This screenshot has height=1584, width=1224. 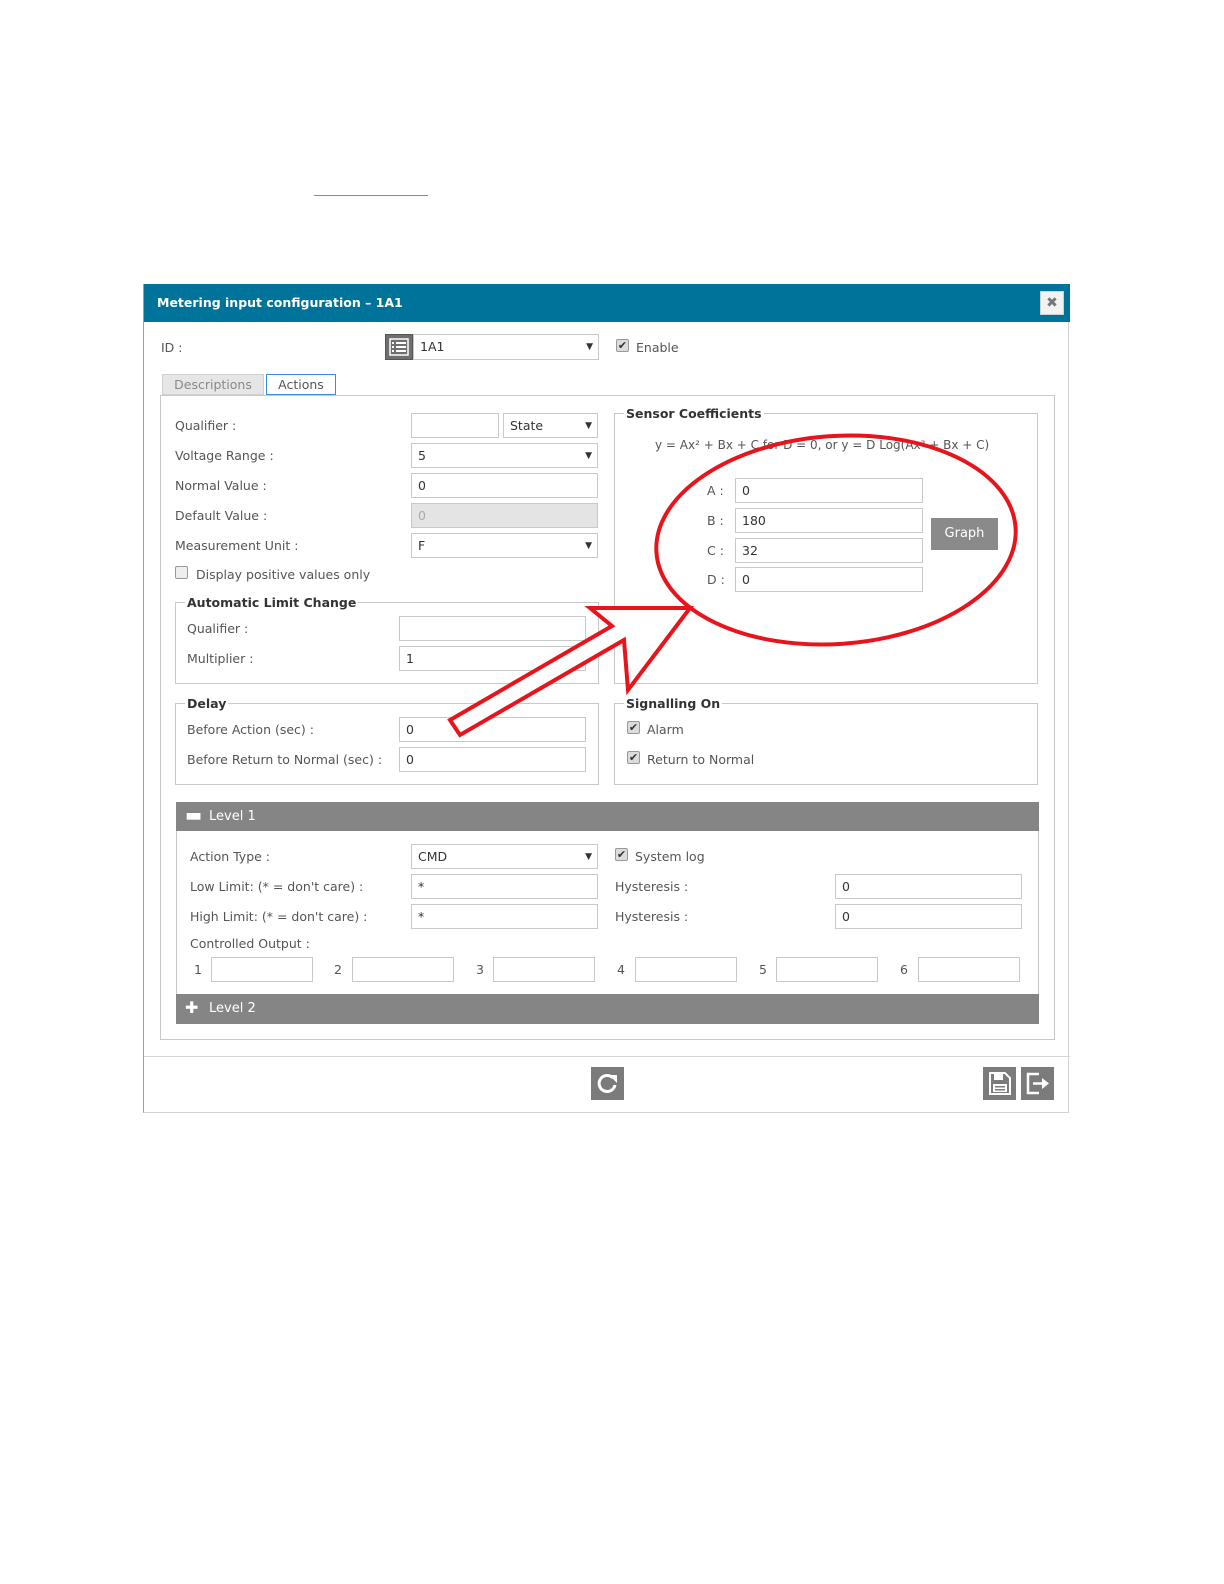 I want to click on annotation-circle, so click(x=836, y=540).